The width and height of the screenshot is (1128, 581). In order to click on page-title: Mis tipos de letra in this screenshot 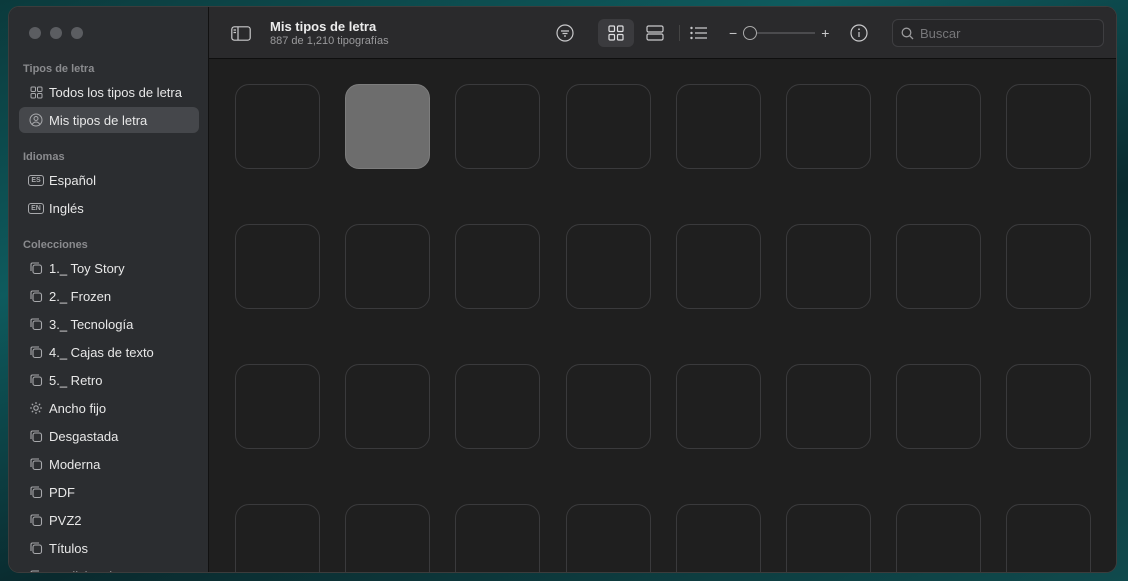, I will do `click(323, 26)`.